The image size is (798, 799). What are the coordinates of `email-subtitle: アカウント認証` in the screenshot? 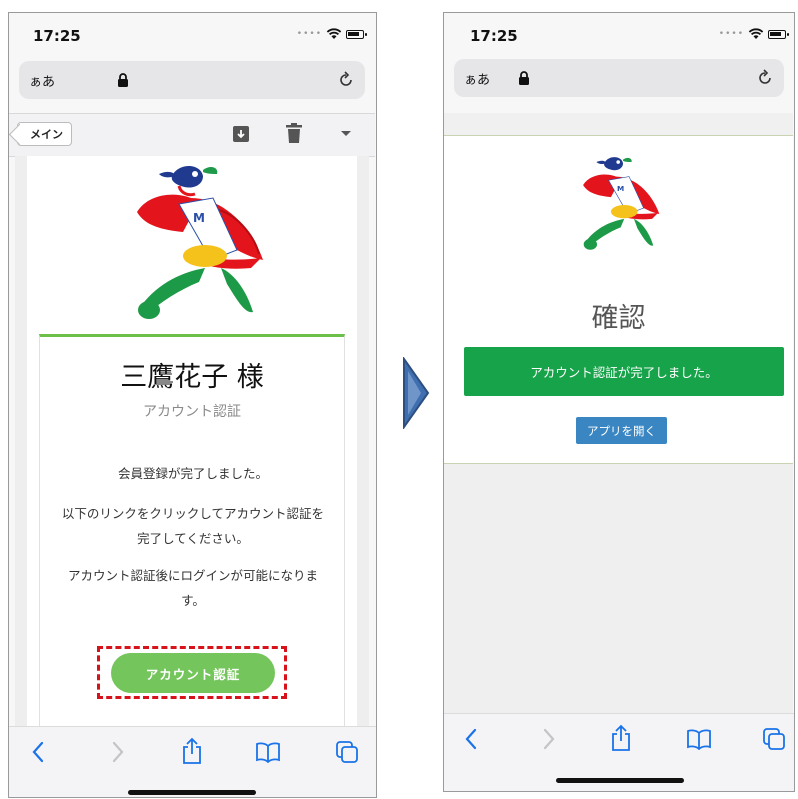 It's located at (192, 412).